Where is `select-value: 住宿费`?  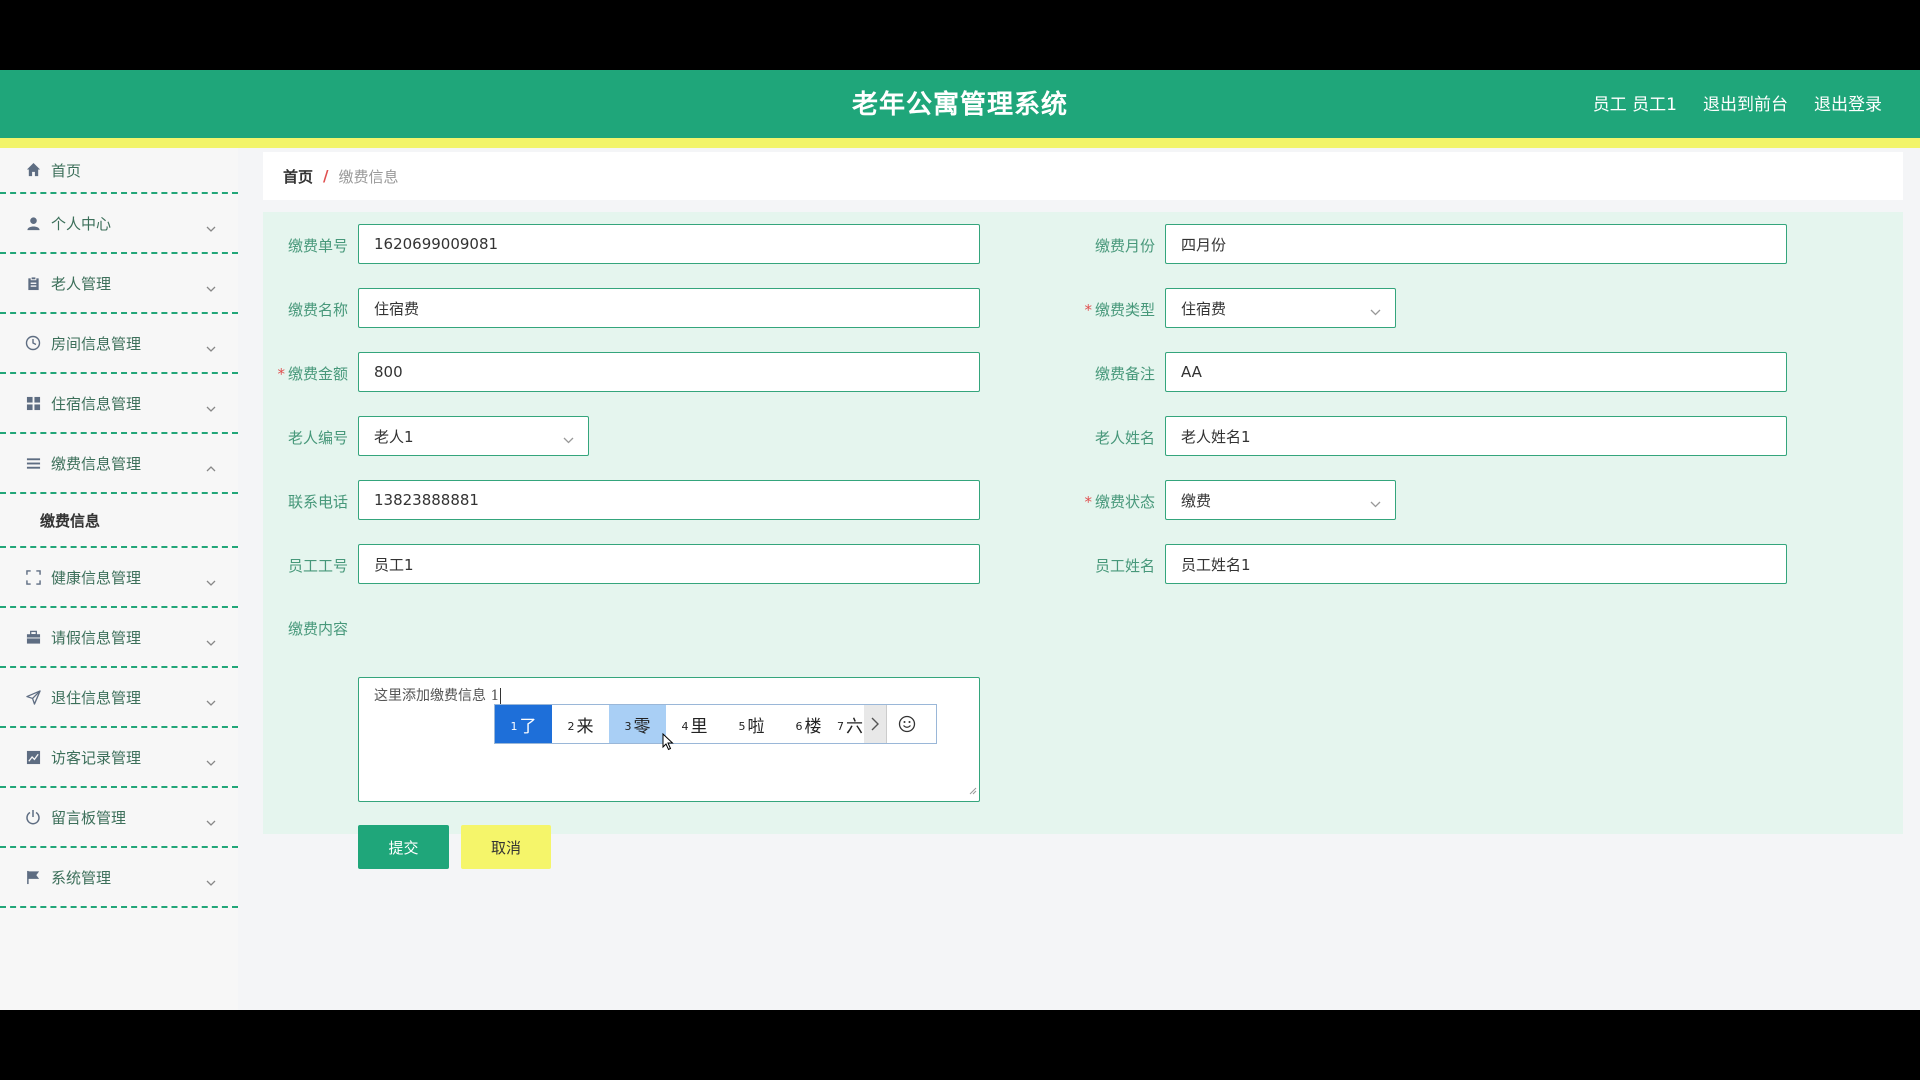 select-value: 住宿费 is located at coordinates (1204, 308).